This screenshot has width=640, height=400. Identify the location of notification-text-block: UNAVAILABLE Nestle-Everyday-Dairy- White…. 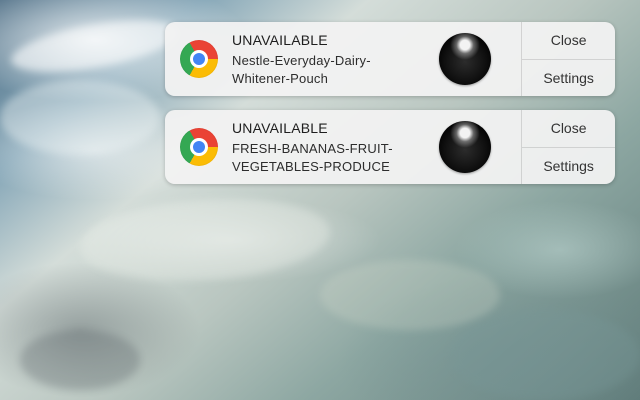
(334, 59).